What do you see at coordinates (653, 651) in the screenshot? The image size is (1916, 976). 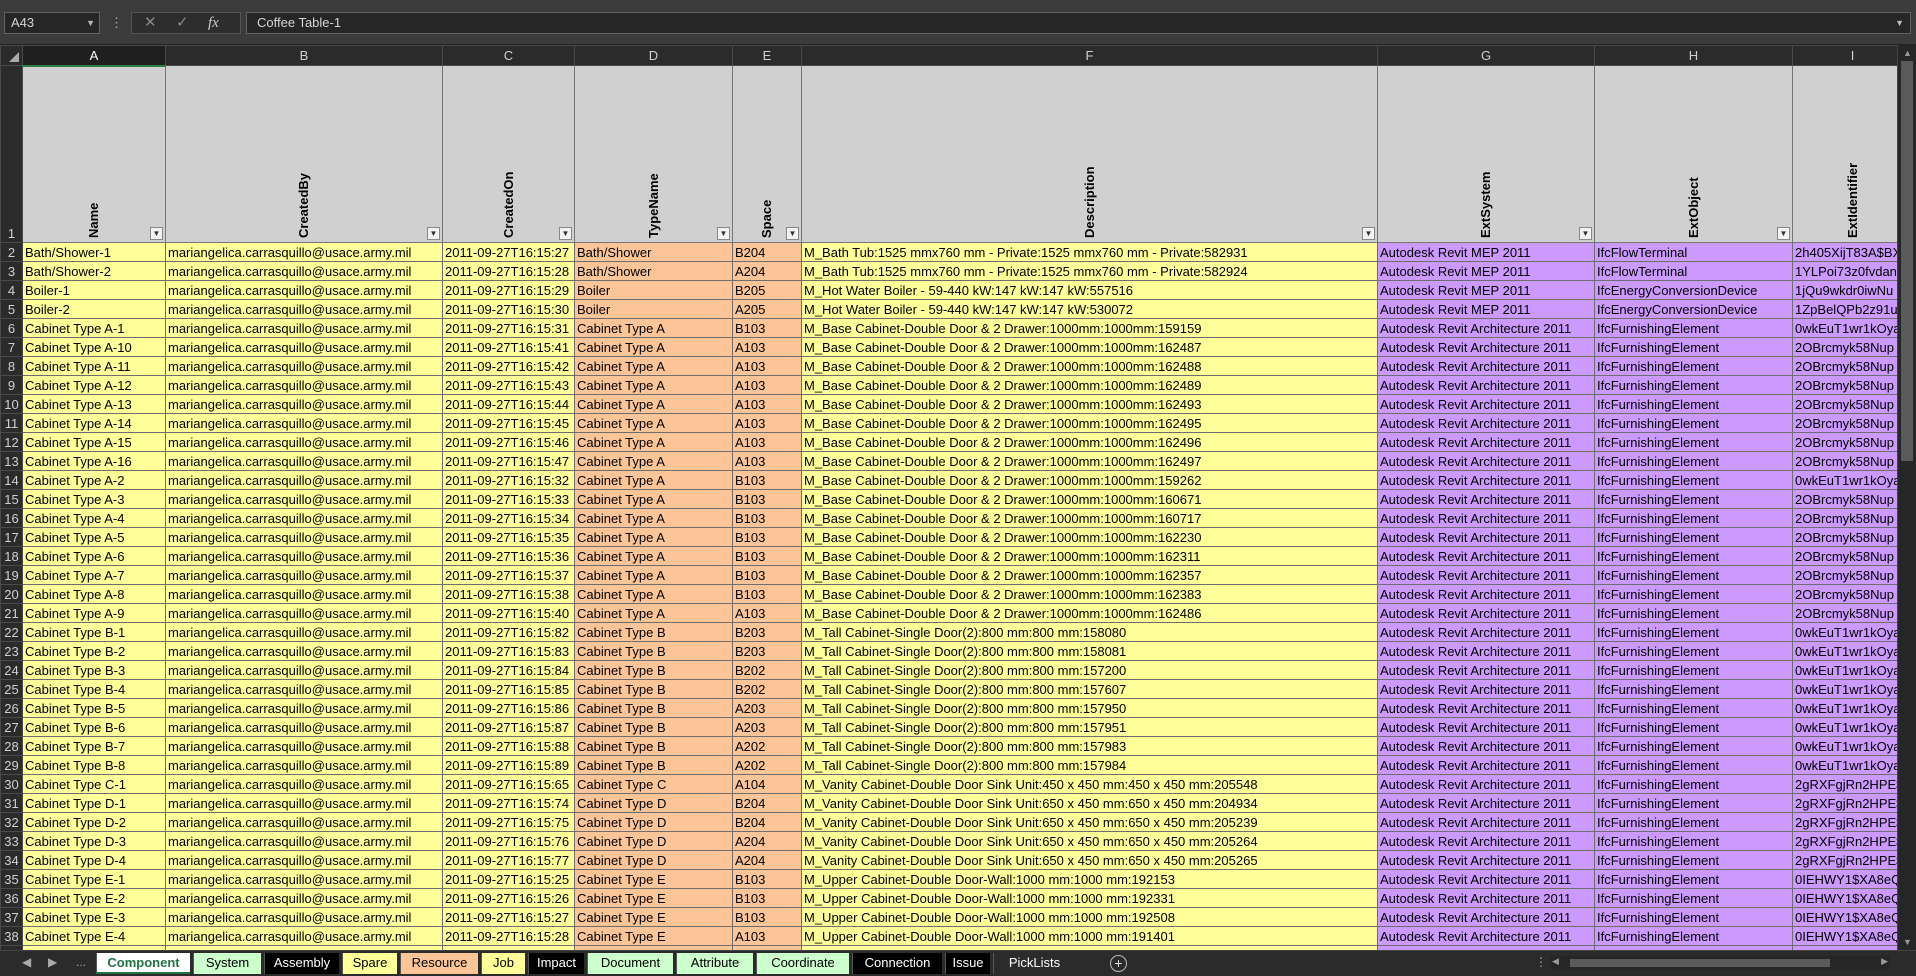 I see `cell-typename: Cabinet Type B` at bounding box center [653, 651].